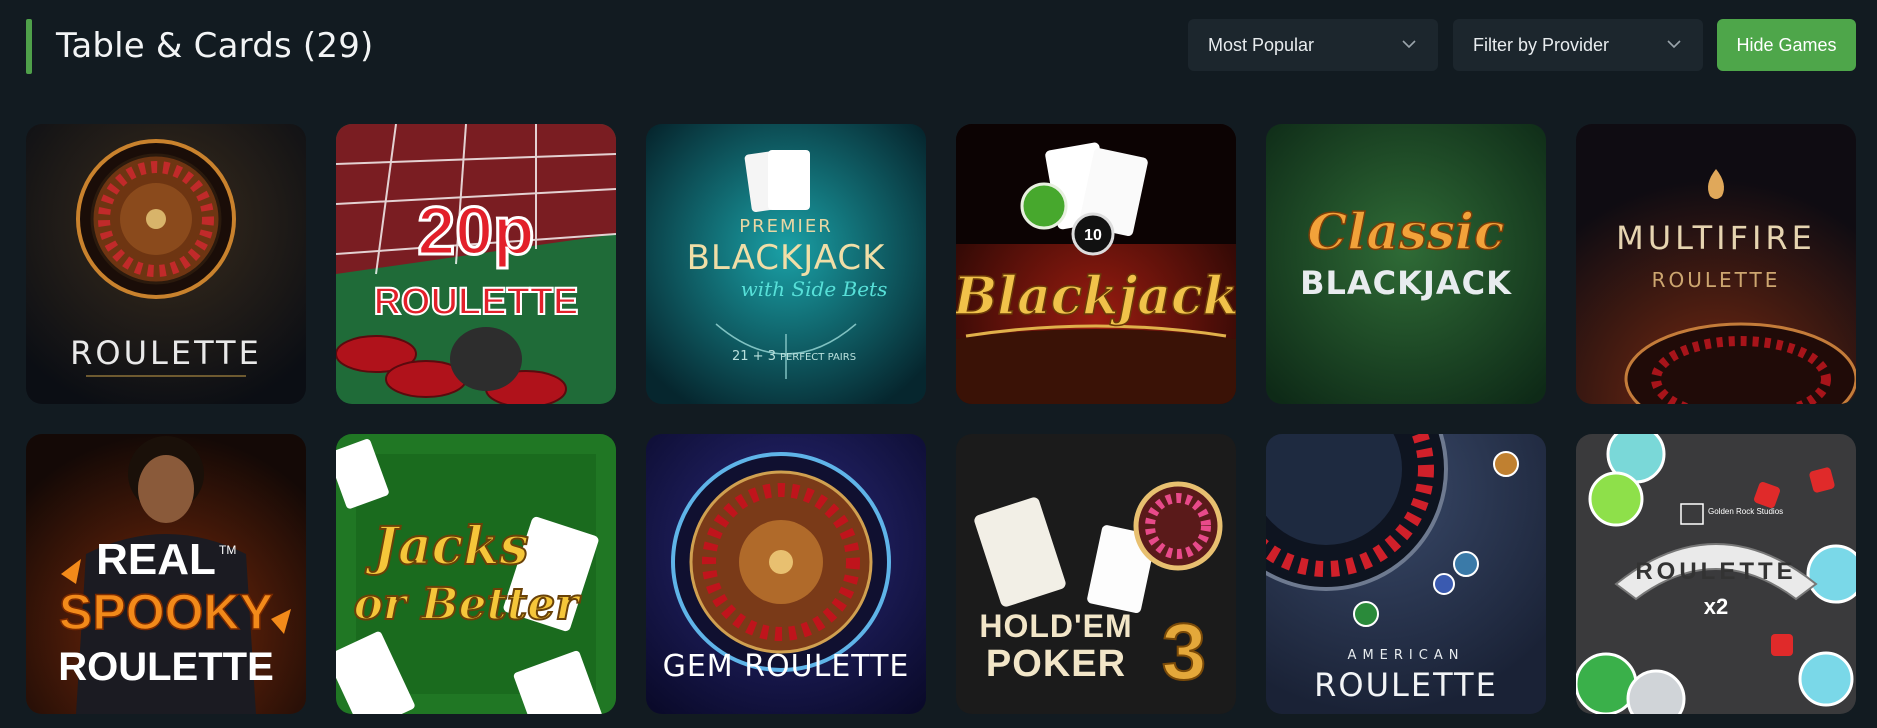  What do you see at coordinates (1096, 296) in the screenshot?
I see `game-title: Blackjack` at bounding box center [1096, 296].